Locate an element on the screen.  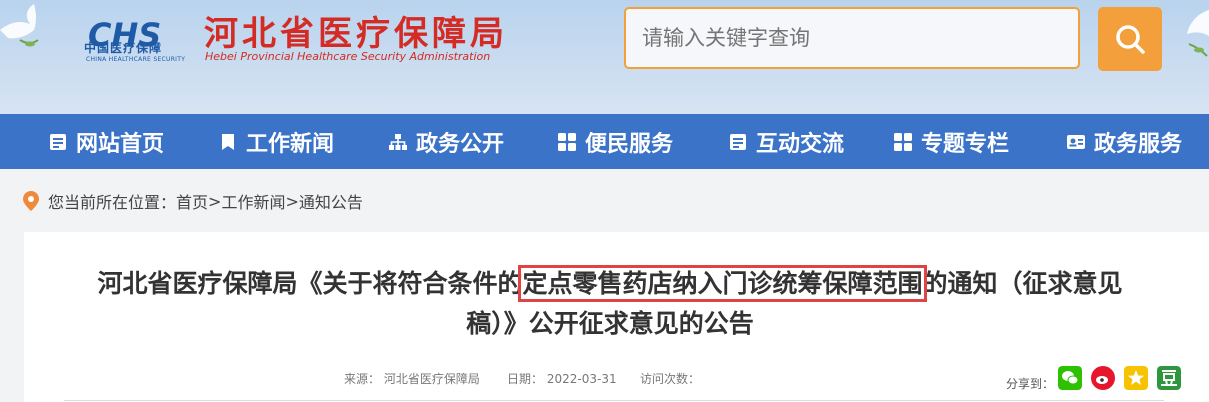
nav-item-news: 工作新闻 is located at coordinates (276, 141).